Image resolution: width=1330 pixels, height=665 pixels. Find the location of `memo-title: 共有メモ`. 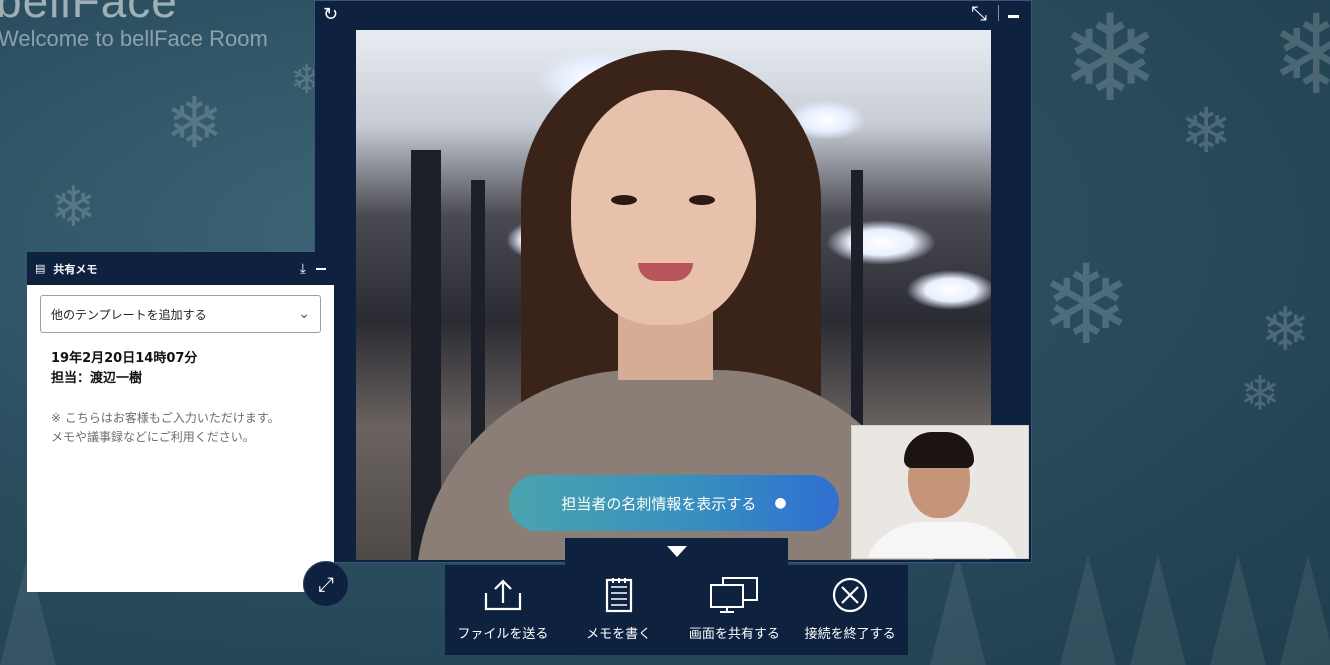

memo-title: 共有メモ is located at coordinates (75, 269).